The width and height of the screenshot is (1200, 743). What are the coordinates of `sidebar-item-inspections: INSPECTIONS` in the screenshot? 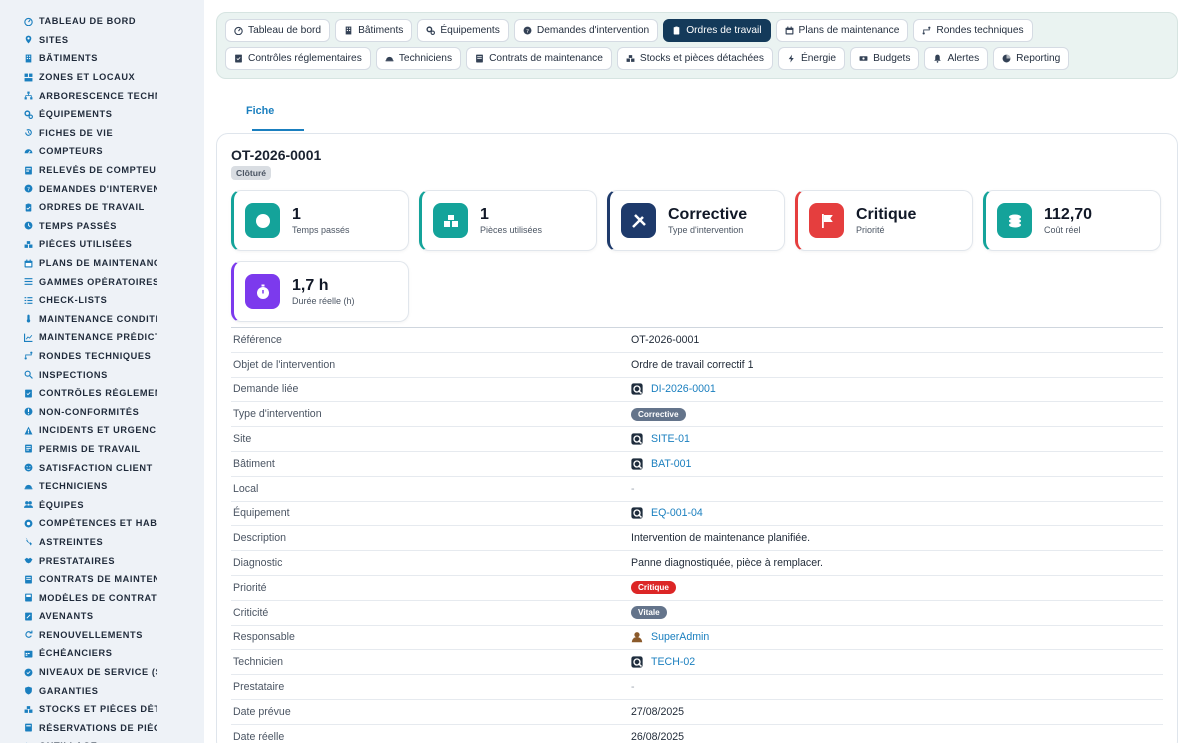 It's located at (102, 374).